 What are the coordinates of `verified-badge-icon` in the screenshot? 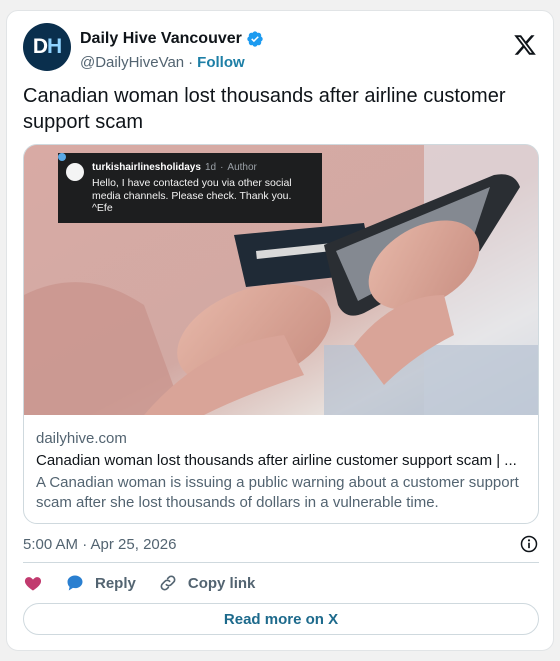 It's located at (255, 39).